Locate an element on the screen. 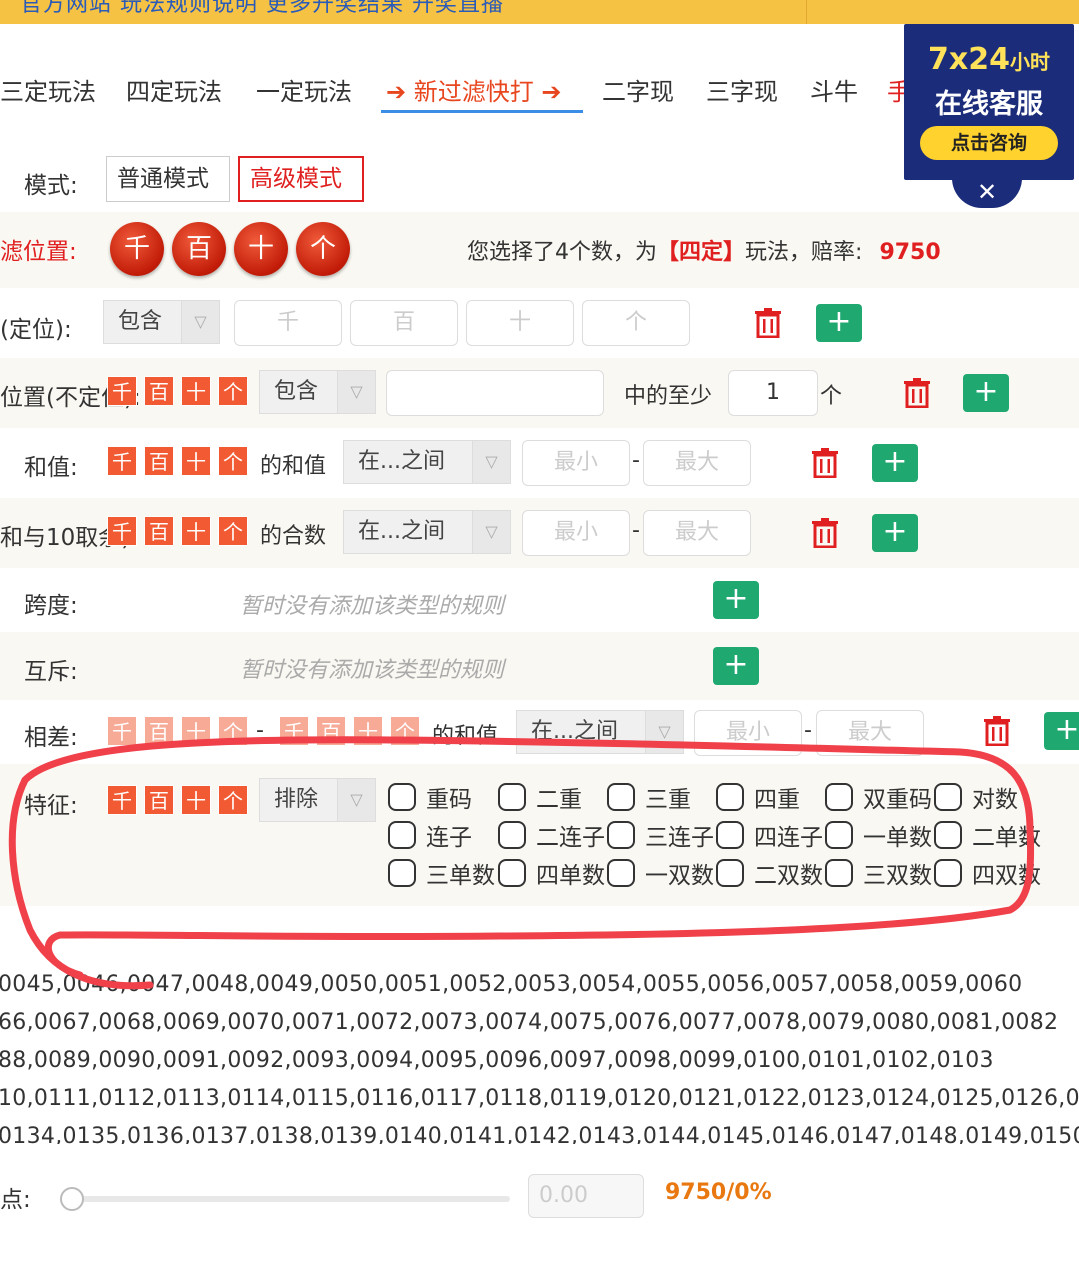 This screenshot has height=1271, width=1079. tab-erzixian: 二字现 is located at coordinates (638, 89).